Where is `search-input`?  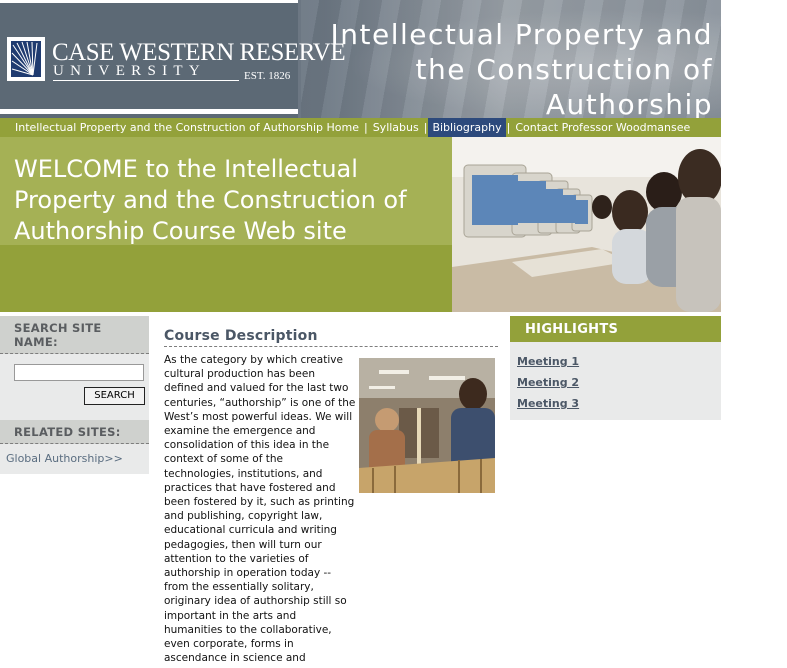
search-input is located at coordinates (79, 372).